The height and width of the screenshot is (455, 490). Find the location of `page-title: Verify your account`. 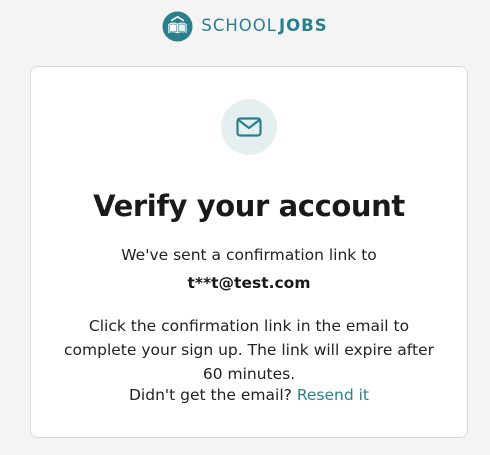

page-title: Verify your account is located at coordinates (249, 206).